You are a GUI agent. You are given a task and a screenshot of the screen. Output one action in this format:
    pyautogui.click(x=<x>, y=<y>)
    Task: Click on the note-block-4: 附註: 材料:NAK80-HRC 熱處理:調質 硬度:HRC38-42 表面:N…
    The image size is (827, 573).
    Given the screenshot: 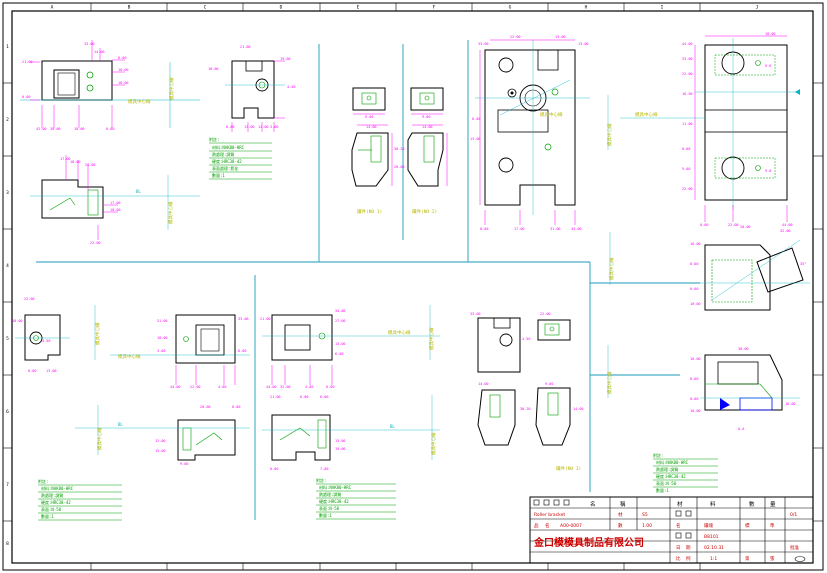 What is the action you would take?
    pyautogui.click(x=685, y=472)
    